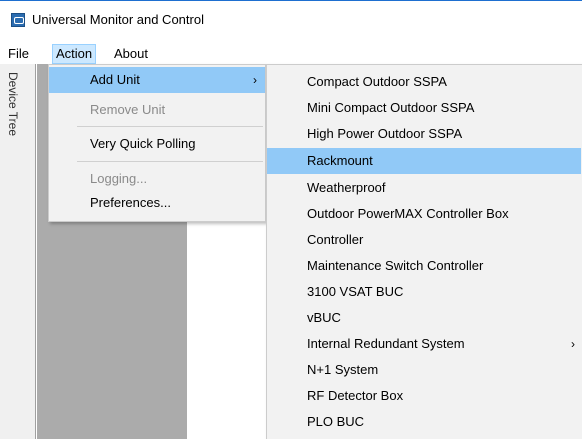 This screenshot has height=439, width=582. What do you see at coordinates (128, 109) in the screenshot?
I see `menu-item-label: Remove Unit` at bounding box center [128, 109].